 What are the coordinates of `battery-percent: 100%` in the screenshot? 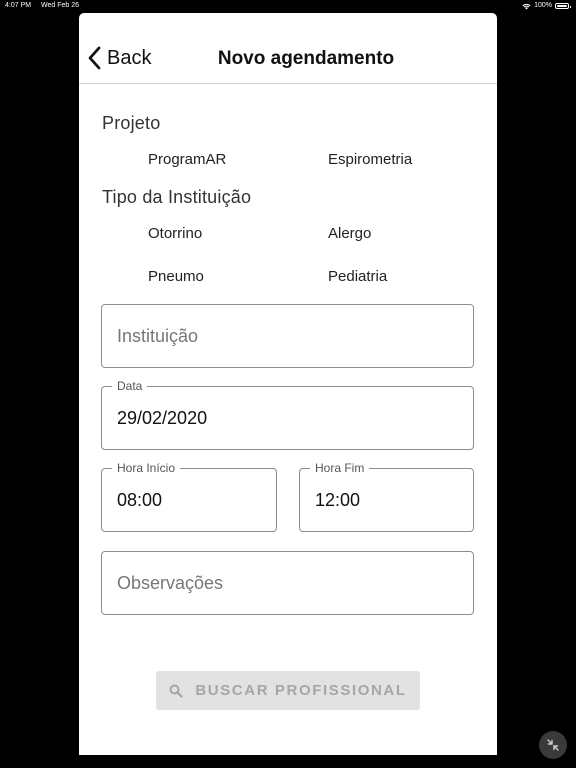 It's located at (543, 5).